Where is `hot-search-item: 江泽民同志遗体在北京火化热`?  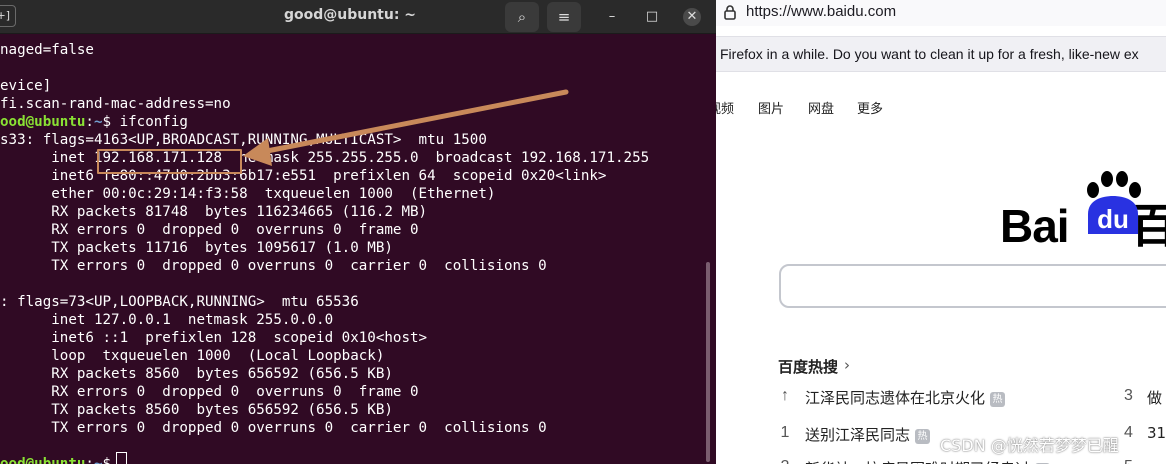 hot-search-item: 江泽民同志遗体在北京火化热 is located at coordinates (905, 397).